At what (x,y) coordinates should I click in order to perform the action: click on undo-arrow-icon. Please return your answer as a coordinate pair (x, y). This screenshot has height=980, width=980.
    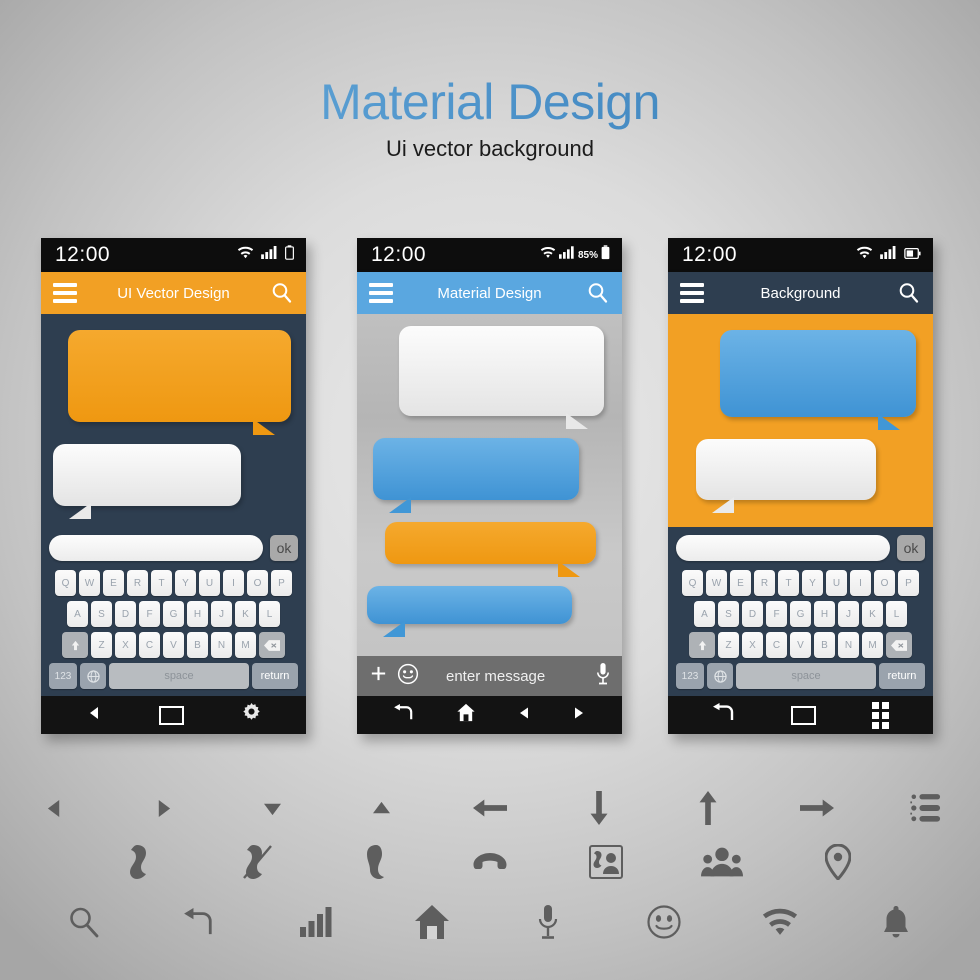
    Looking at the image, I should click on (200, 922).